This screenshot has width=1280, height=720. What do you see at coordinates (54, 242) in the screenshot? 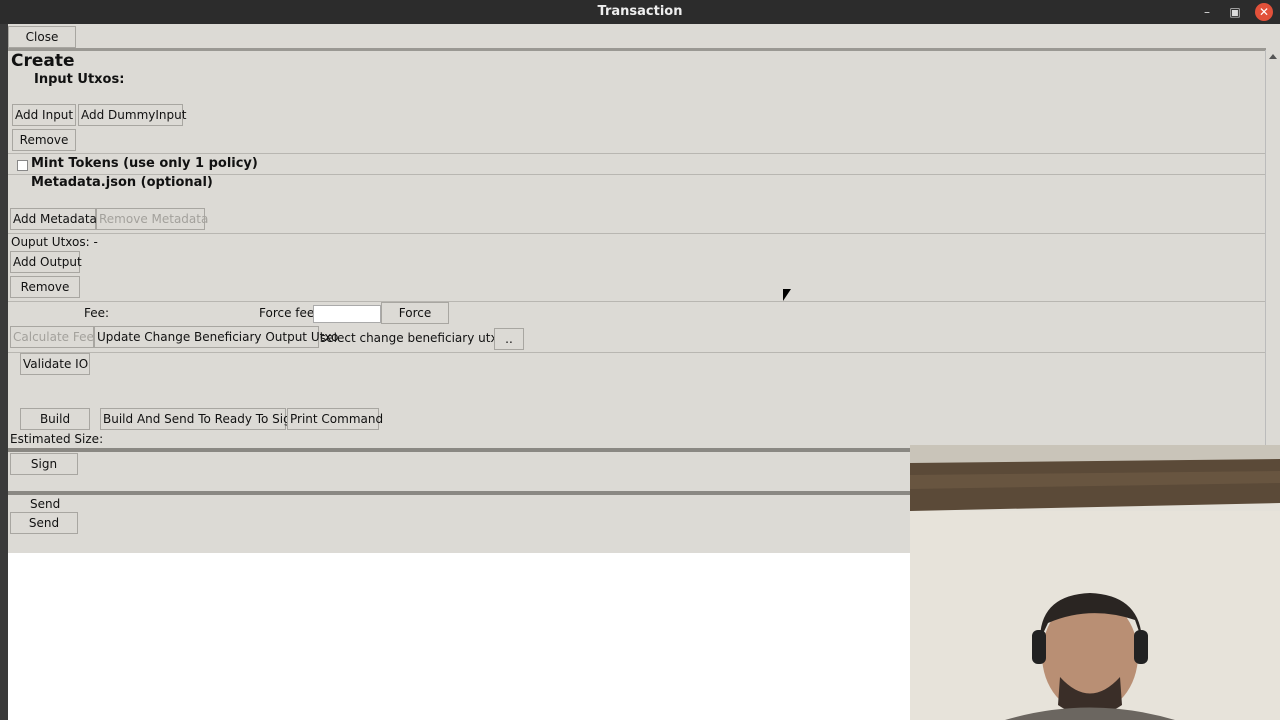
I see `output-utxos-label: Ouput Utxos: -` at bounding box center [54, 242].